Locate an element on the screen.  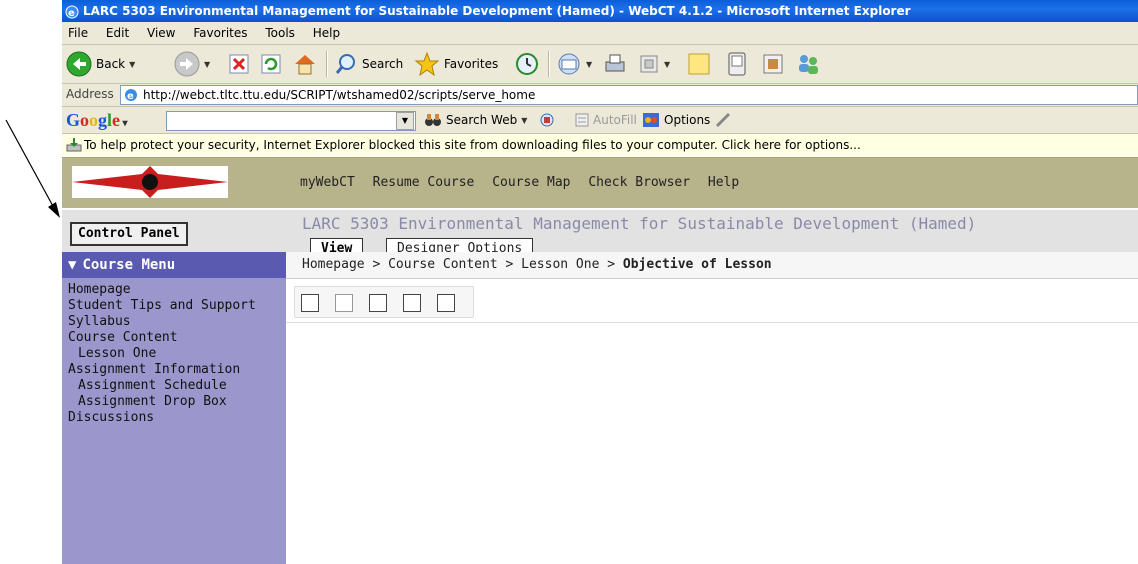
nav-mywebct: myWebCT is located at coordinates (327, 182).